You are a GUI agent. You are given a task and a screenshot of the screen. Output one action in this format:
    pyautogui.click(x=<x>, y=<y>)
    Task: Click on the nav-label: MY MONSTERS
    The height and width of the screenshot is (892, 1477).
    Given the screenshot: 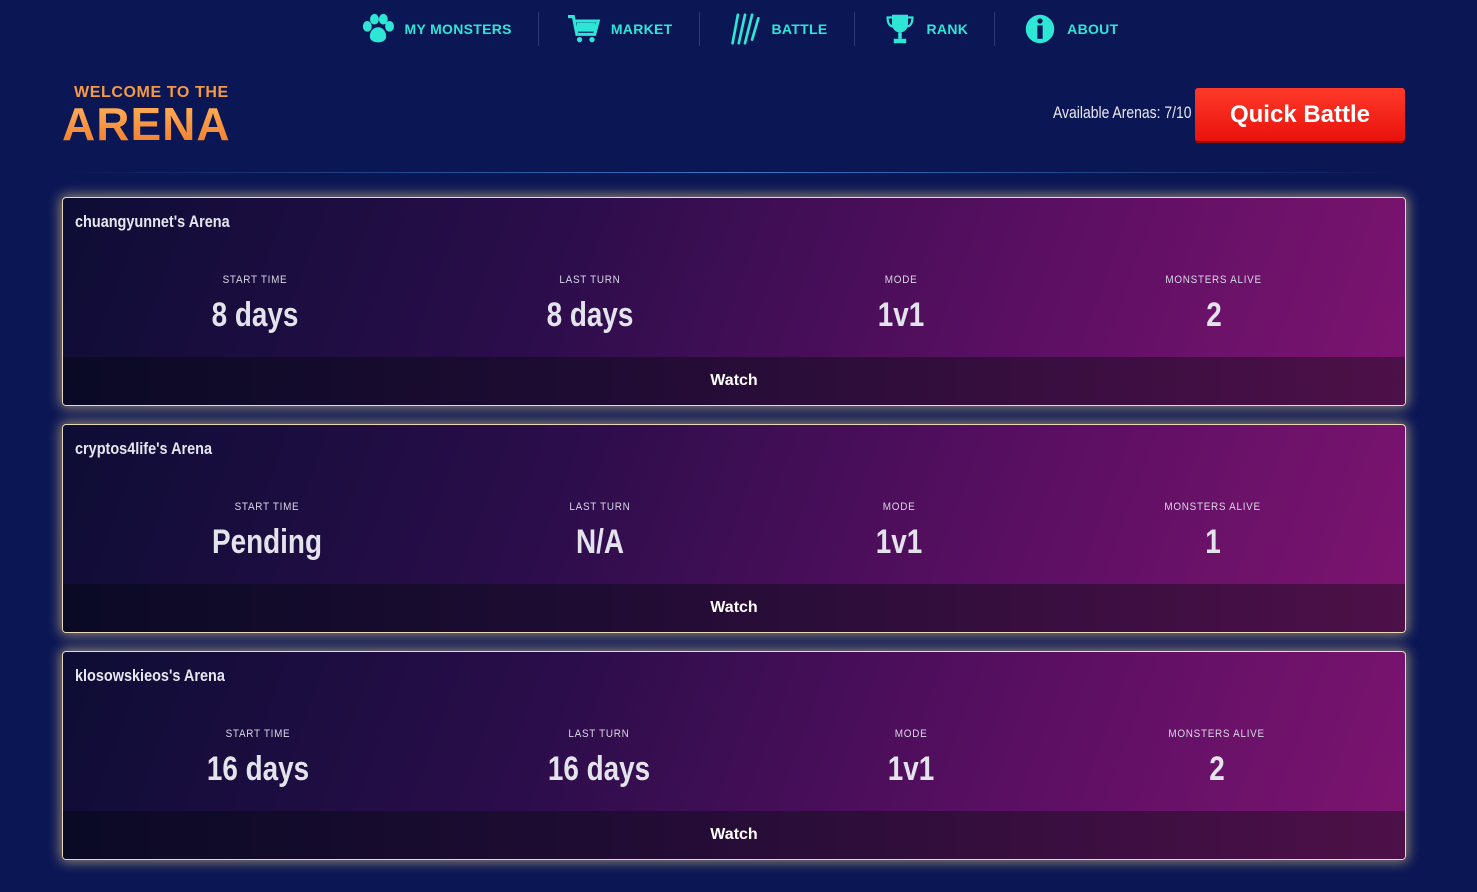 What is the action you would take?
    pyautogui.click(x=458, y=29)
    